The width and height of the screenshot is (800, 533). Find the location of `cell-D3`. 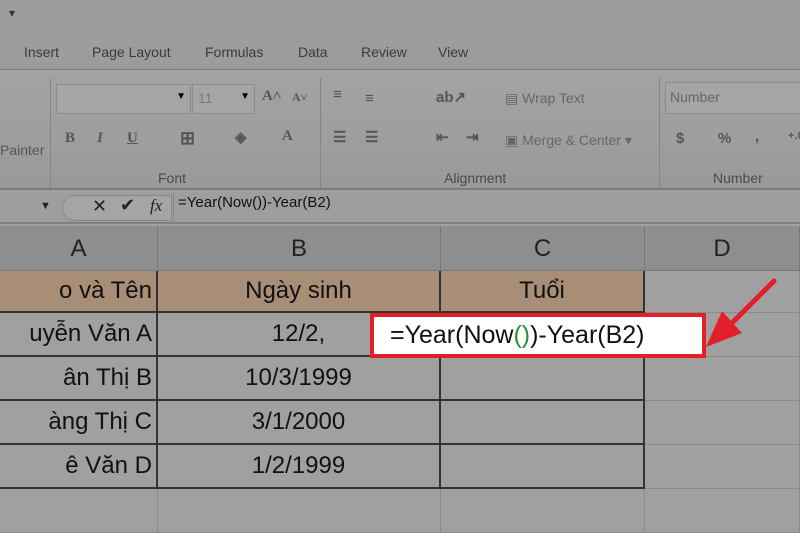

cell-D3 is located at coordinates (722, 379).